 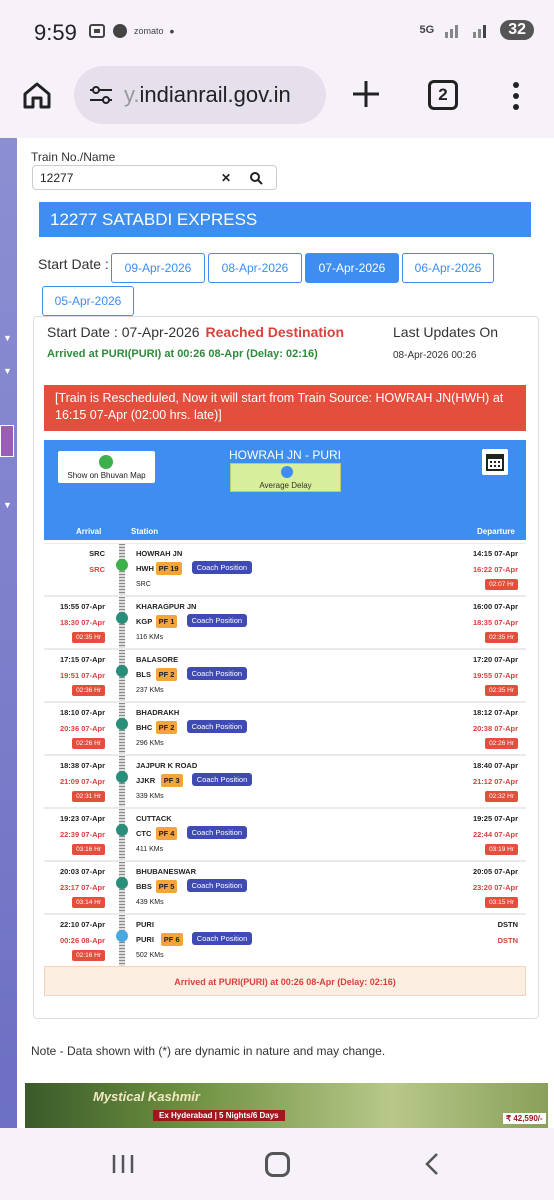 What do you see at coordinates (171, 939) in the screenshot?
I see `platform-badge: PF 6` at bounding box center [171, 939].